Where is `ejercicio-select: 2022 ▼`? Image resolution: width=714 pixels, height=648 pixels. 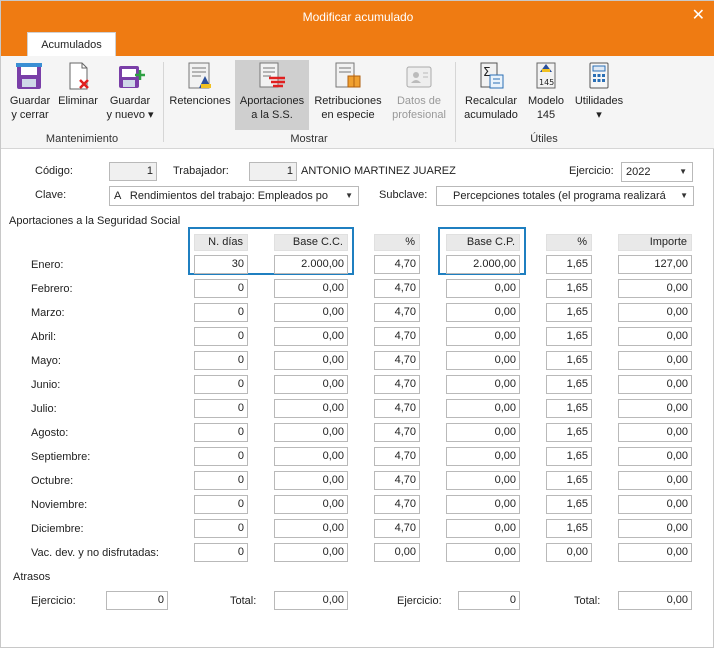
ejercicio-select: 2022 ▼ is located at coordinates (657, 172).